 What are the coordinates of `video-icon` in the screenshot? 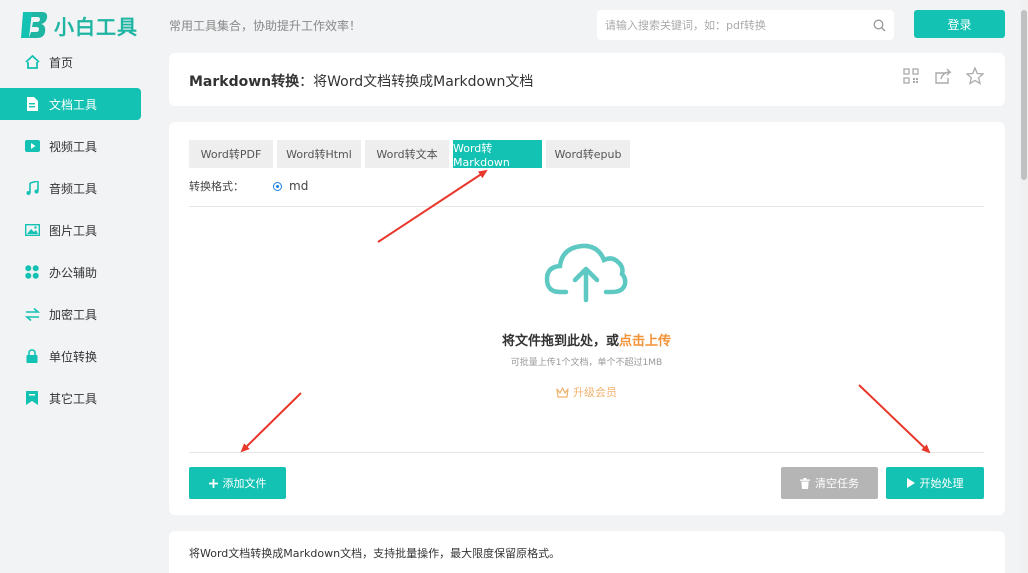 It's located at (32, 146).